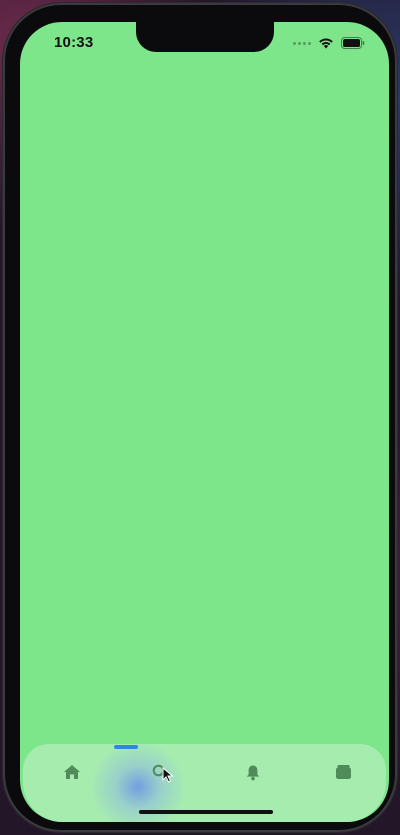 Image resolution: width=400 pixels, height=835 pixels. I want to click on cellular-signal-icon, so click(302, 43).